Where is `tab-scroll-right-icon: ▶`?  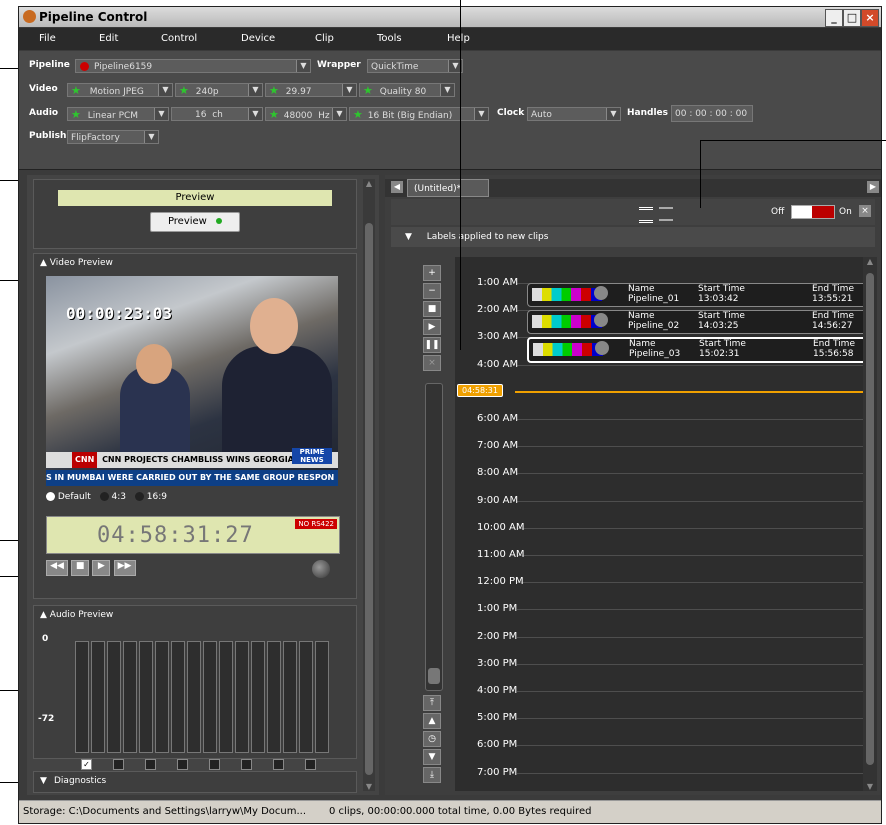
tab-scroll-right-icon: ▶ is located at coordinates (873, 187).